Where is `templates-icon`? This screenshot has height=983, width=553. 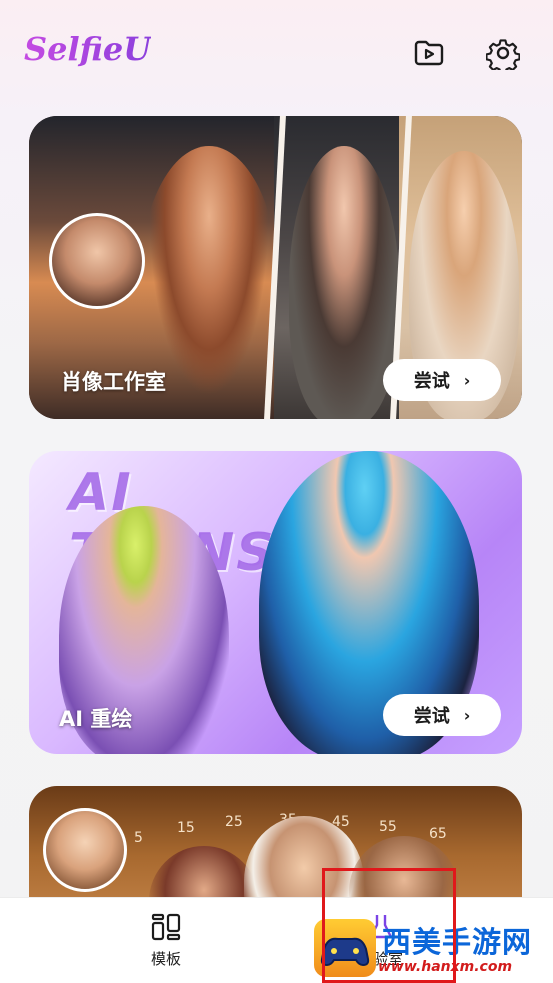
templates-icon is located at coordinates (166, 927).